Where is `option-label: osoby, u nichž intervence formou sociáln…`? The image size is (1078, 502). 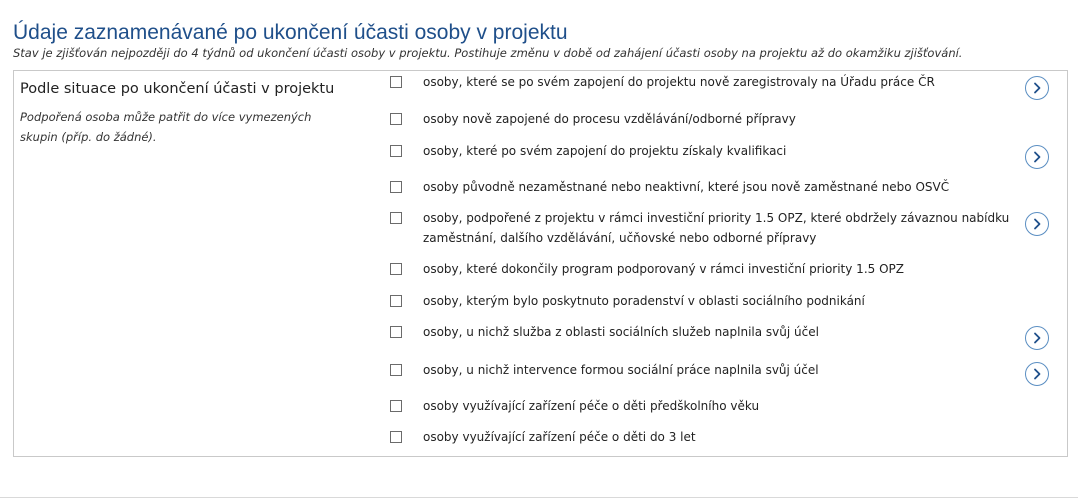 option-label: osoby, u nichž intervence formou sociáln… is located at coordinates (621, 370).